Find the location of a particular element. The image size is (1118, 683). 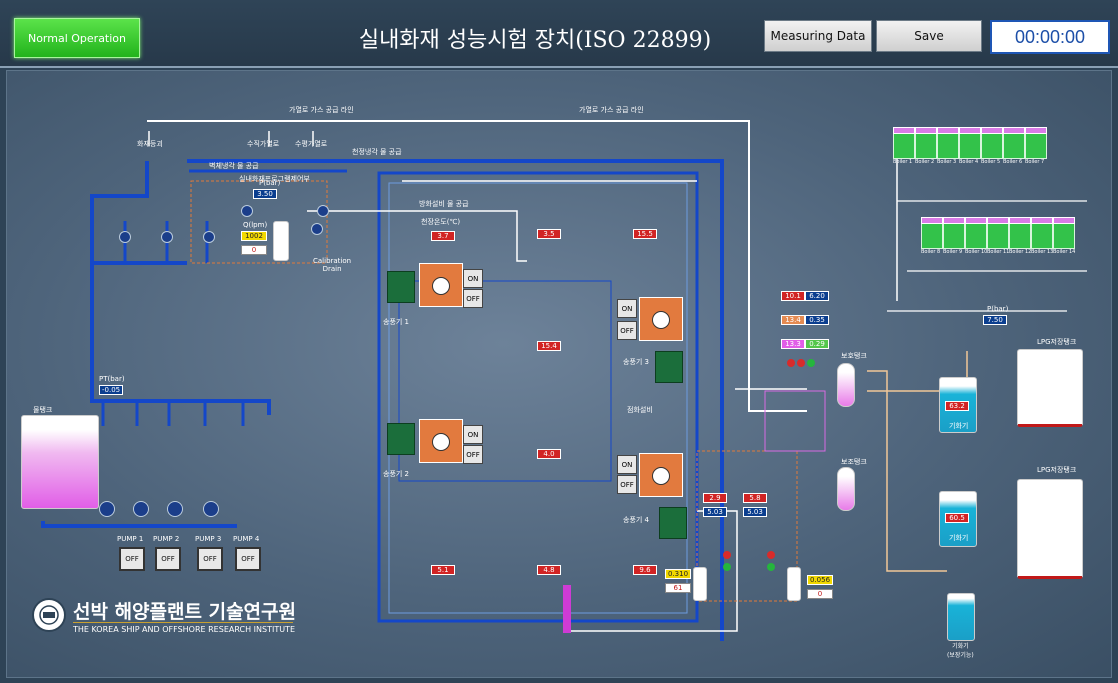

boiler-label: Boiler 9 is located at coordinates (953, 252).